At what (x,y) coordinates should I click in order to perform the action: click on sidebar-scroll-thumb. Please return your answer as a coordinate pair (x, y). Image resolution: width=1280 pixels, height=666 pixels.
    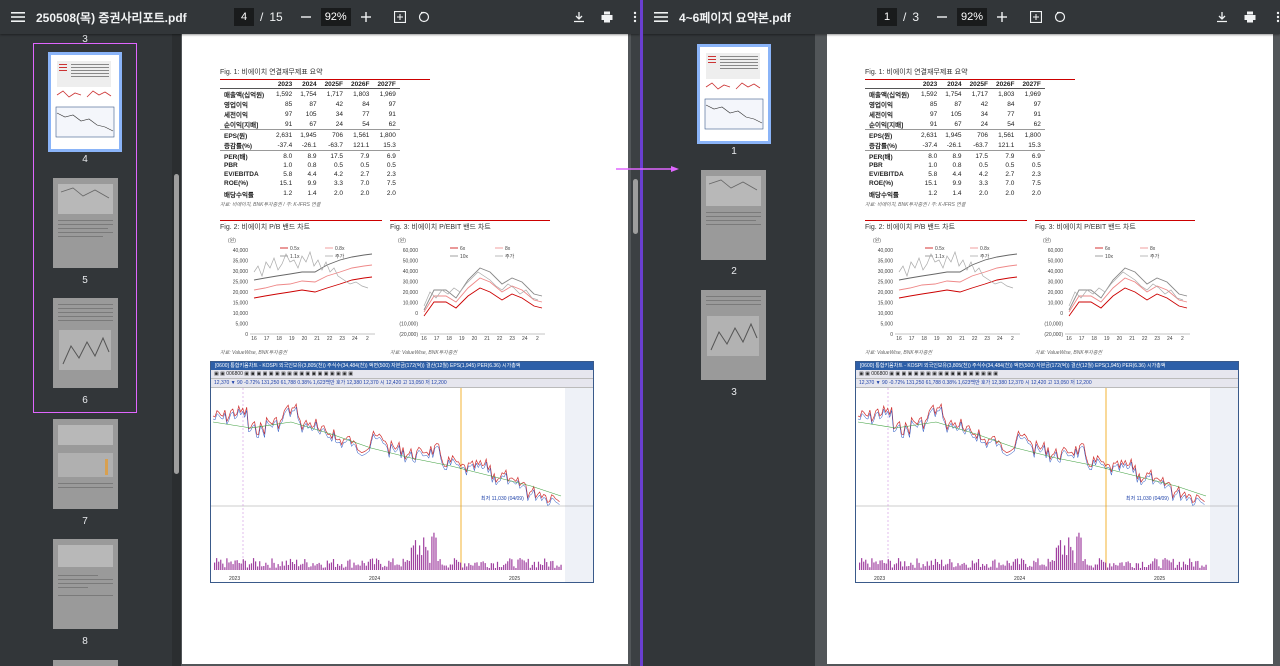
    Looking at the image, I should click on (176, 324).